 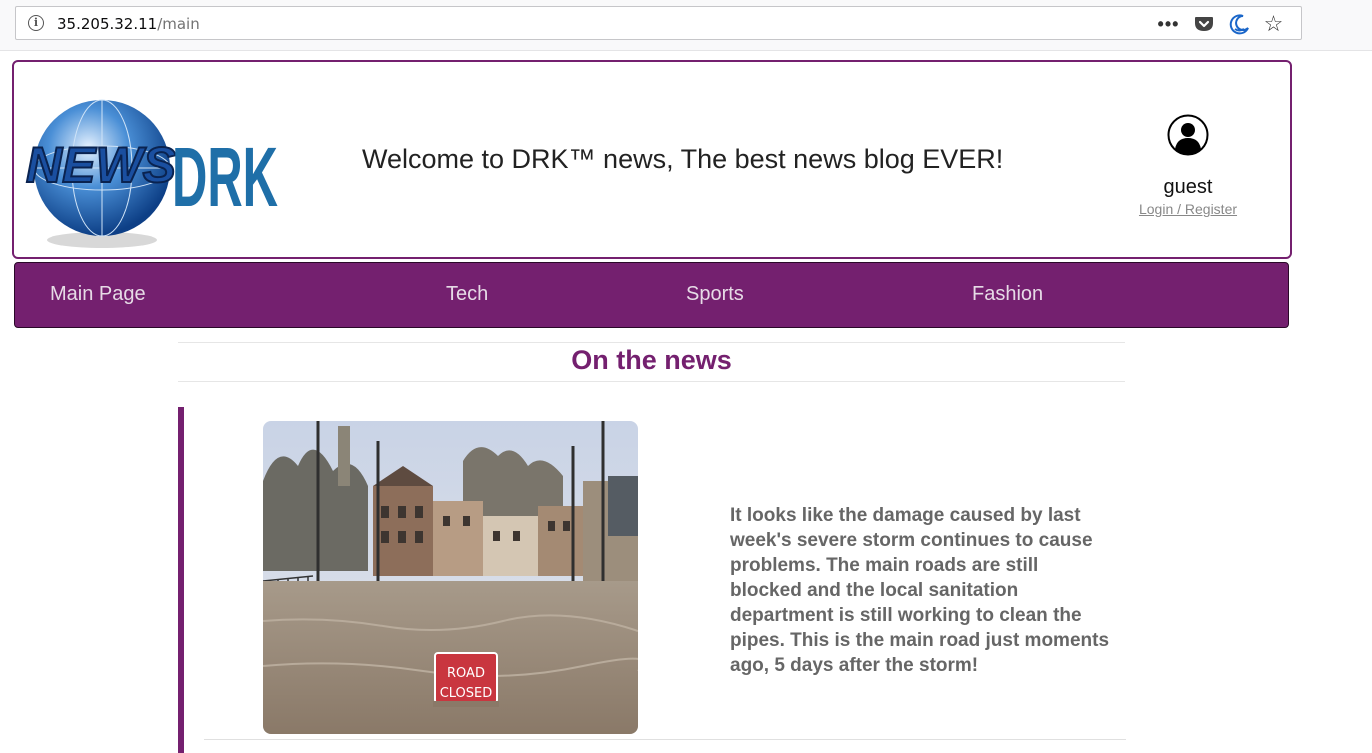 What do you see at coordinates (658, 23) in the screenshot?
I see `address-bar: i 35.205.32.11/main ••• ☆` at bounding box center [658, 23].